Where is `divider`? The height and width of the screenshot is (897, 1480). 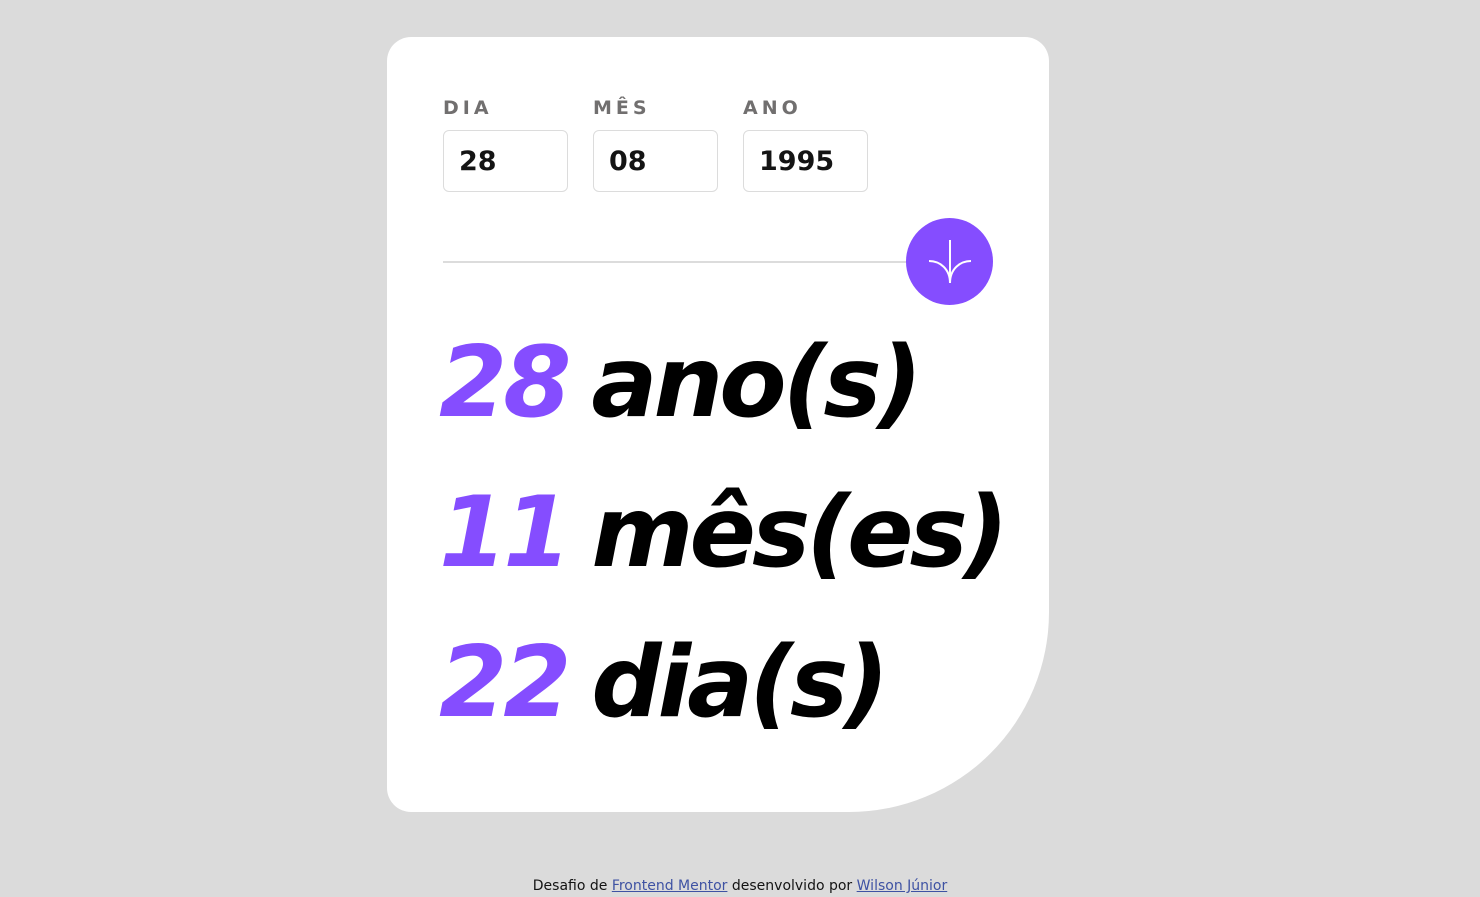
divider is located at coordinates (713, 262).